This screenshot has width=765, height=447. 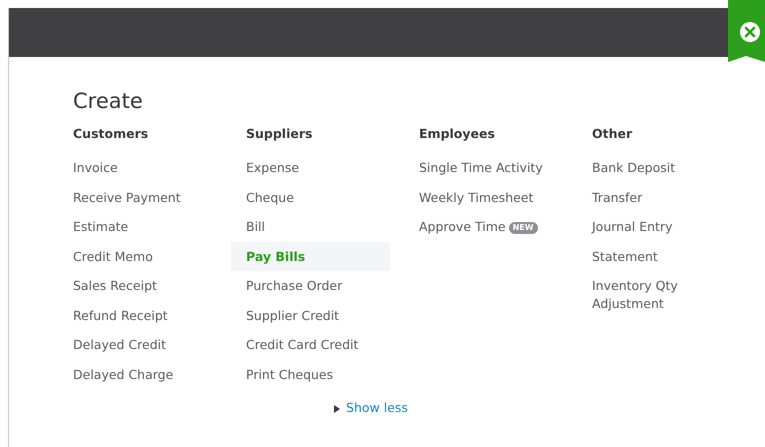 What do you see at coordinates (310, 345) in the screenshot?
I see `menu-item: Credit Card Credit` at bounding box center [310, 345].